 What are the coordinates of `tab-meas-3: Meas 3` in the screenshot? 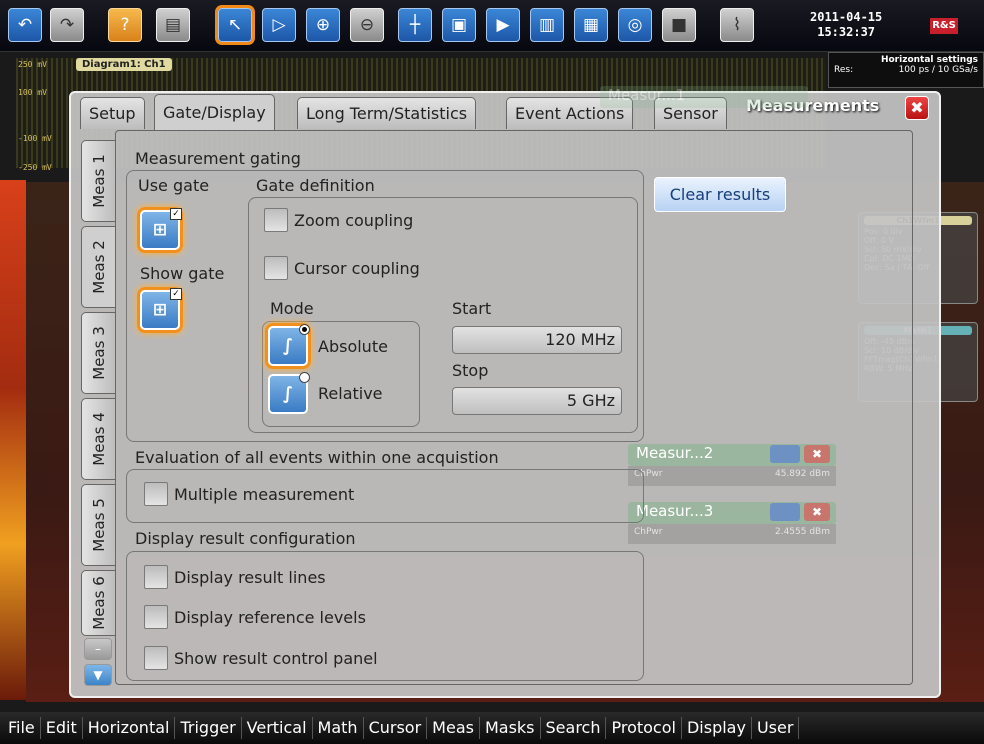 It's located at (98, 353).